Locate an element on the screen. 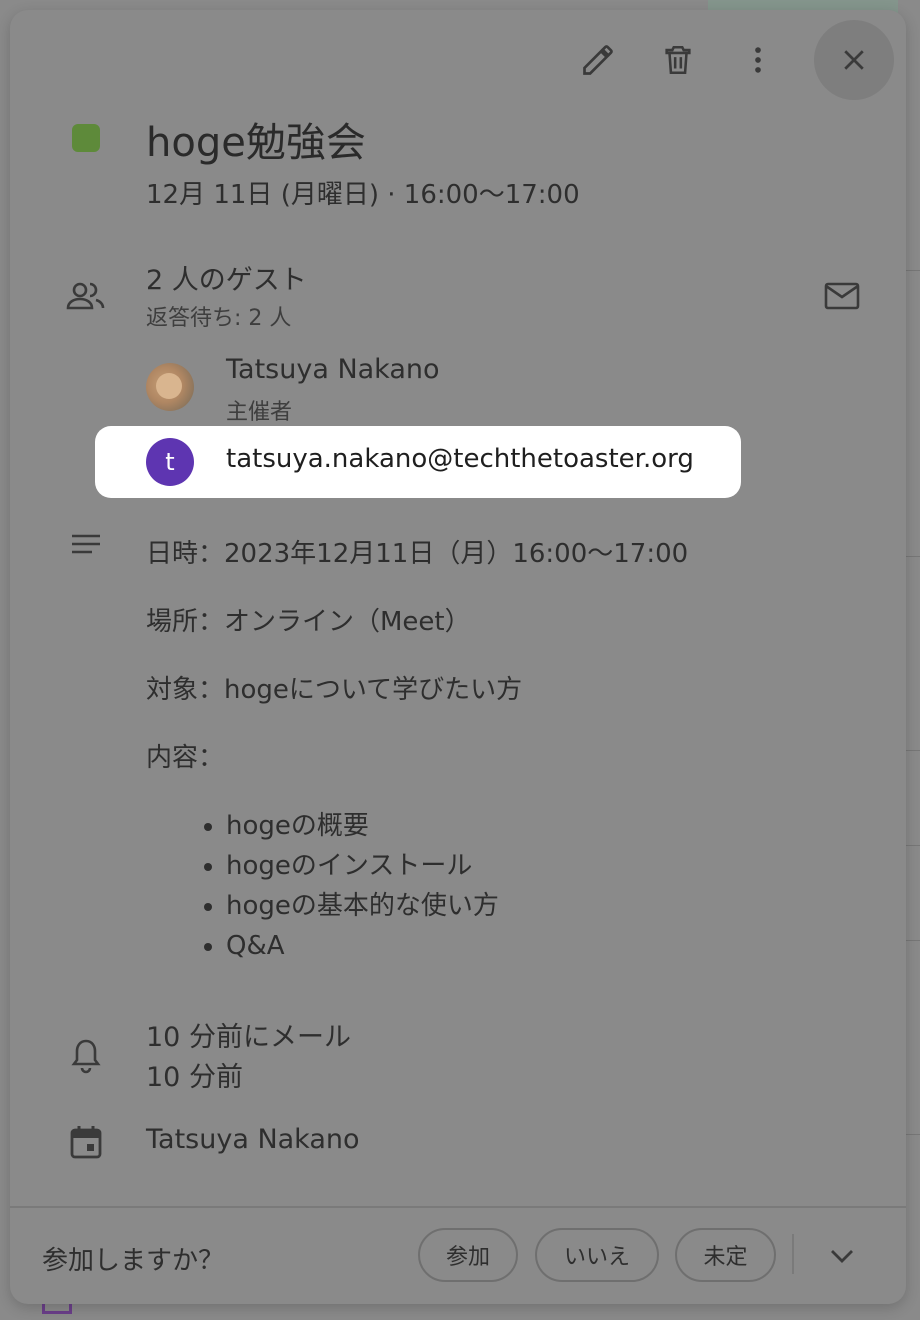 The height and width of the screenshot is (1320, 920). description-line: 内容： is located at coordinates (185, 758).